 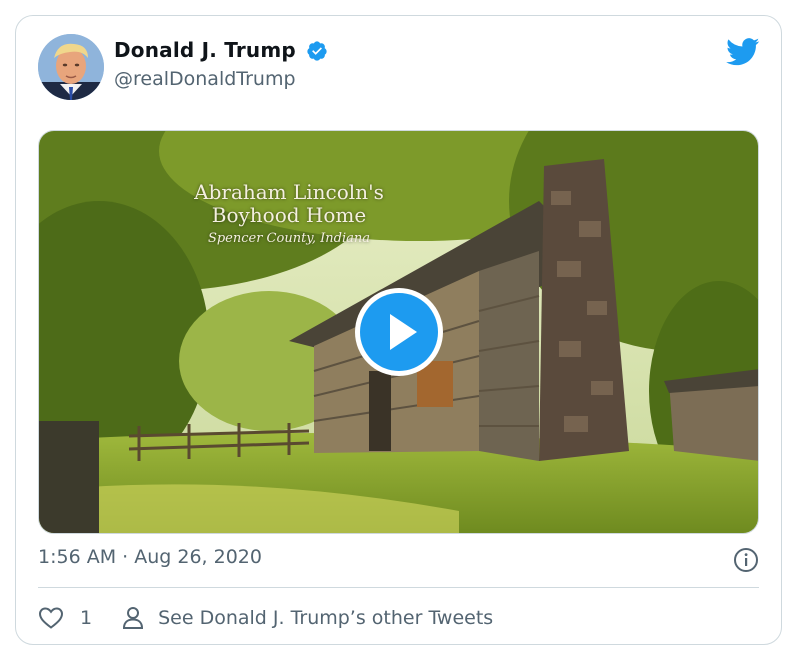 What do you see at coordinates (71, 67) in the screenshot?
I see `avatar` at bounding box center [71, 67].